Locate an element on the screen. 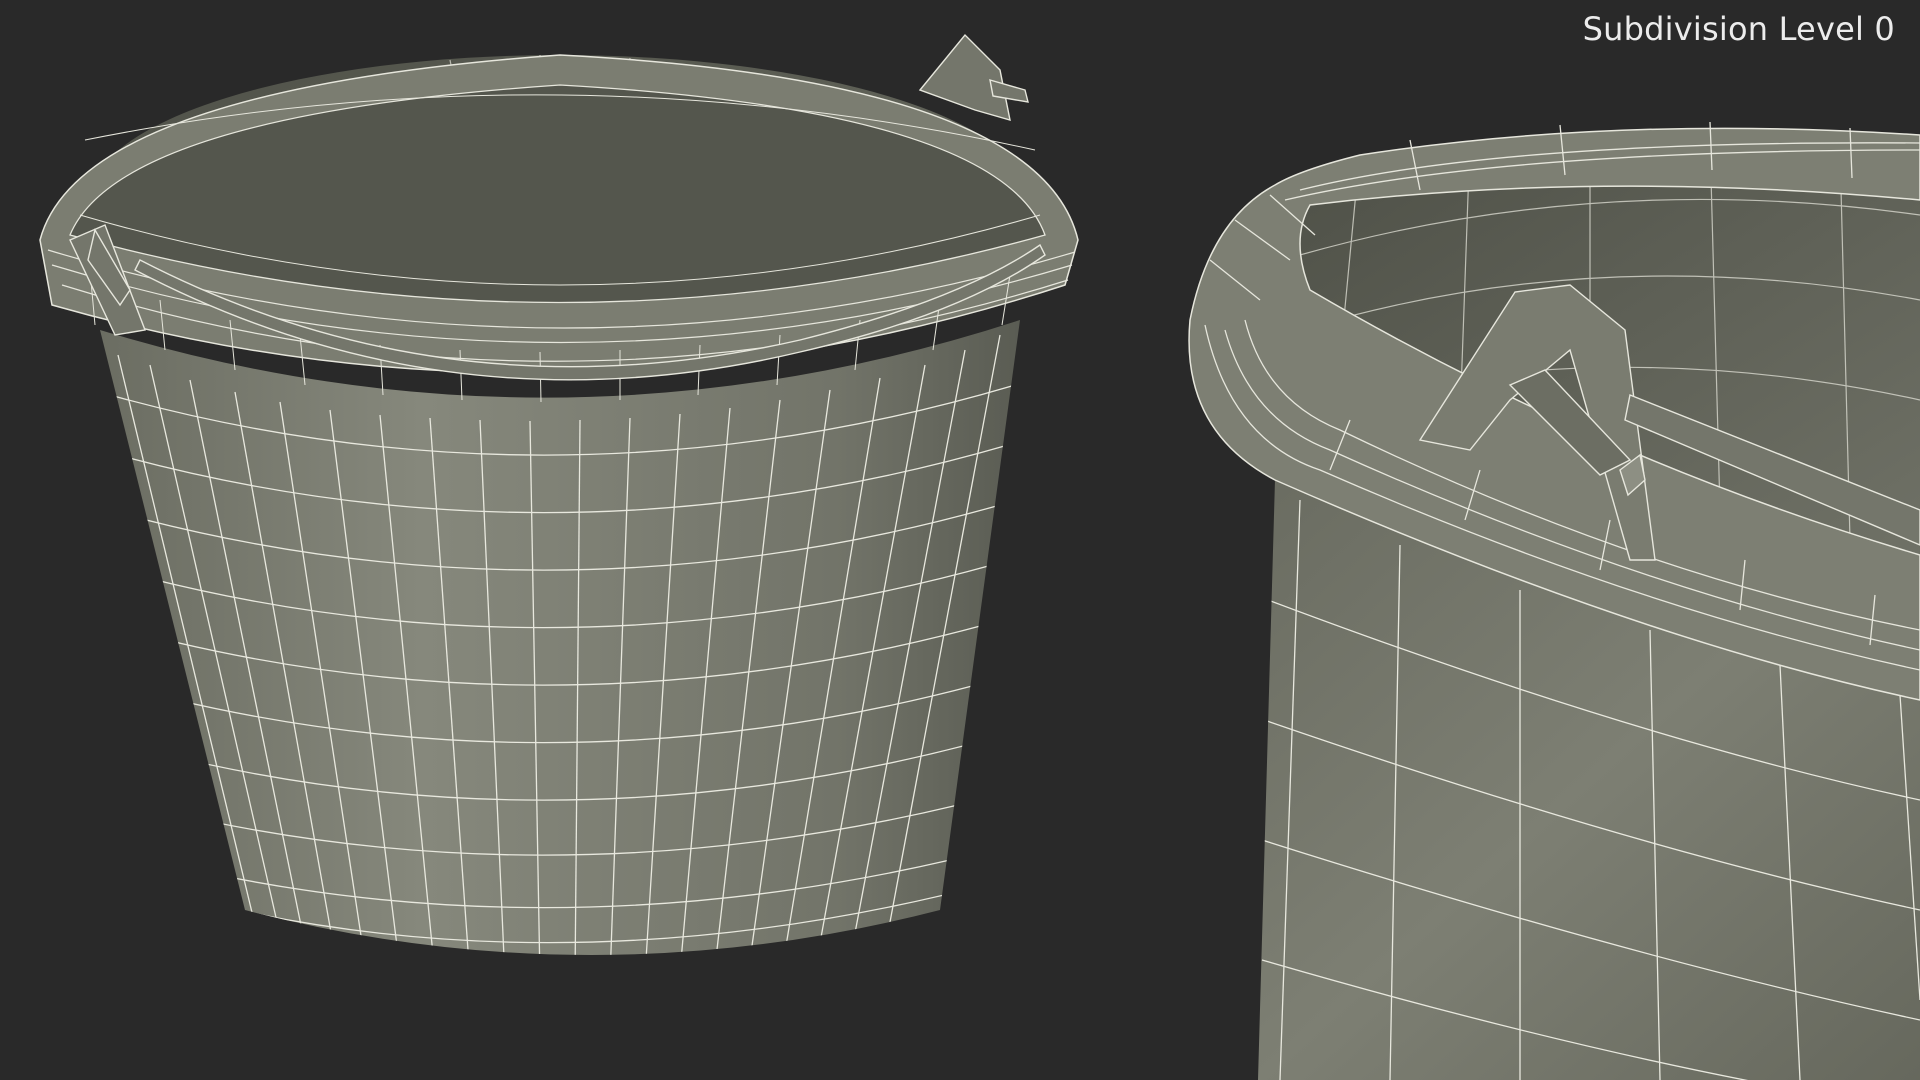  subdivision-level-label: Subdivision Level 0 is located at coordinates (1738, 29).